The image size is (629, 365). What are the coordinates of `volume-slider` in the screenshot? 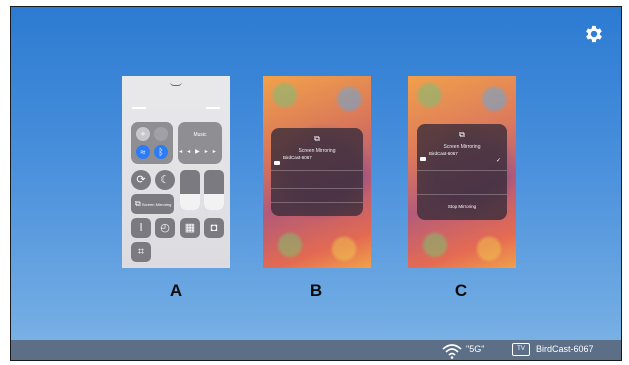 It's located at (214, 190).